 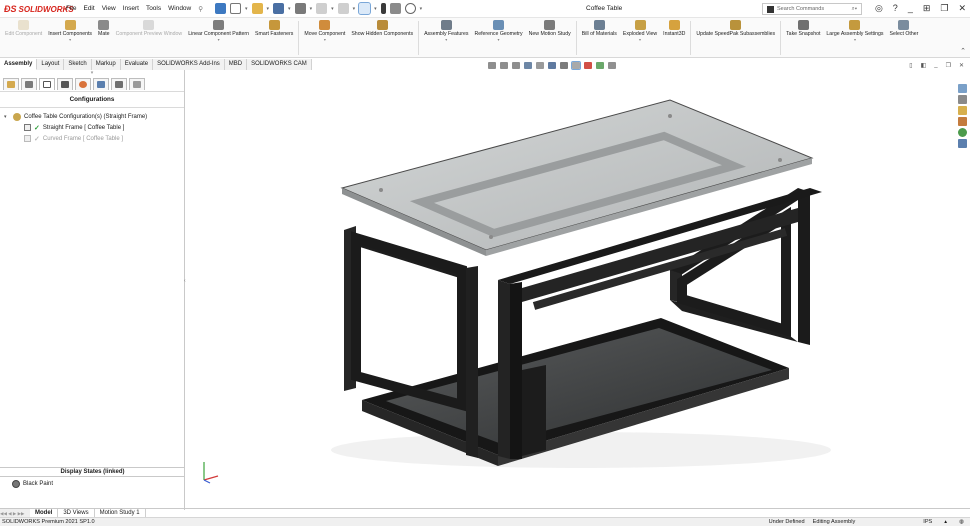 I want to click on snapshot-button: Take Snapshot, so click(x=803, y=27).